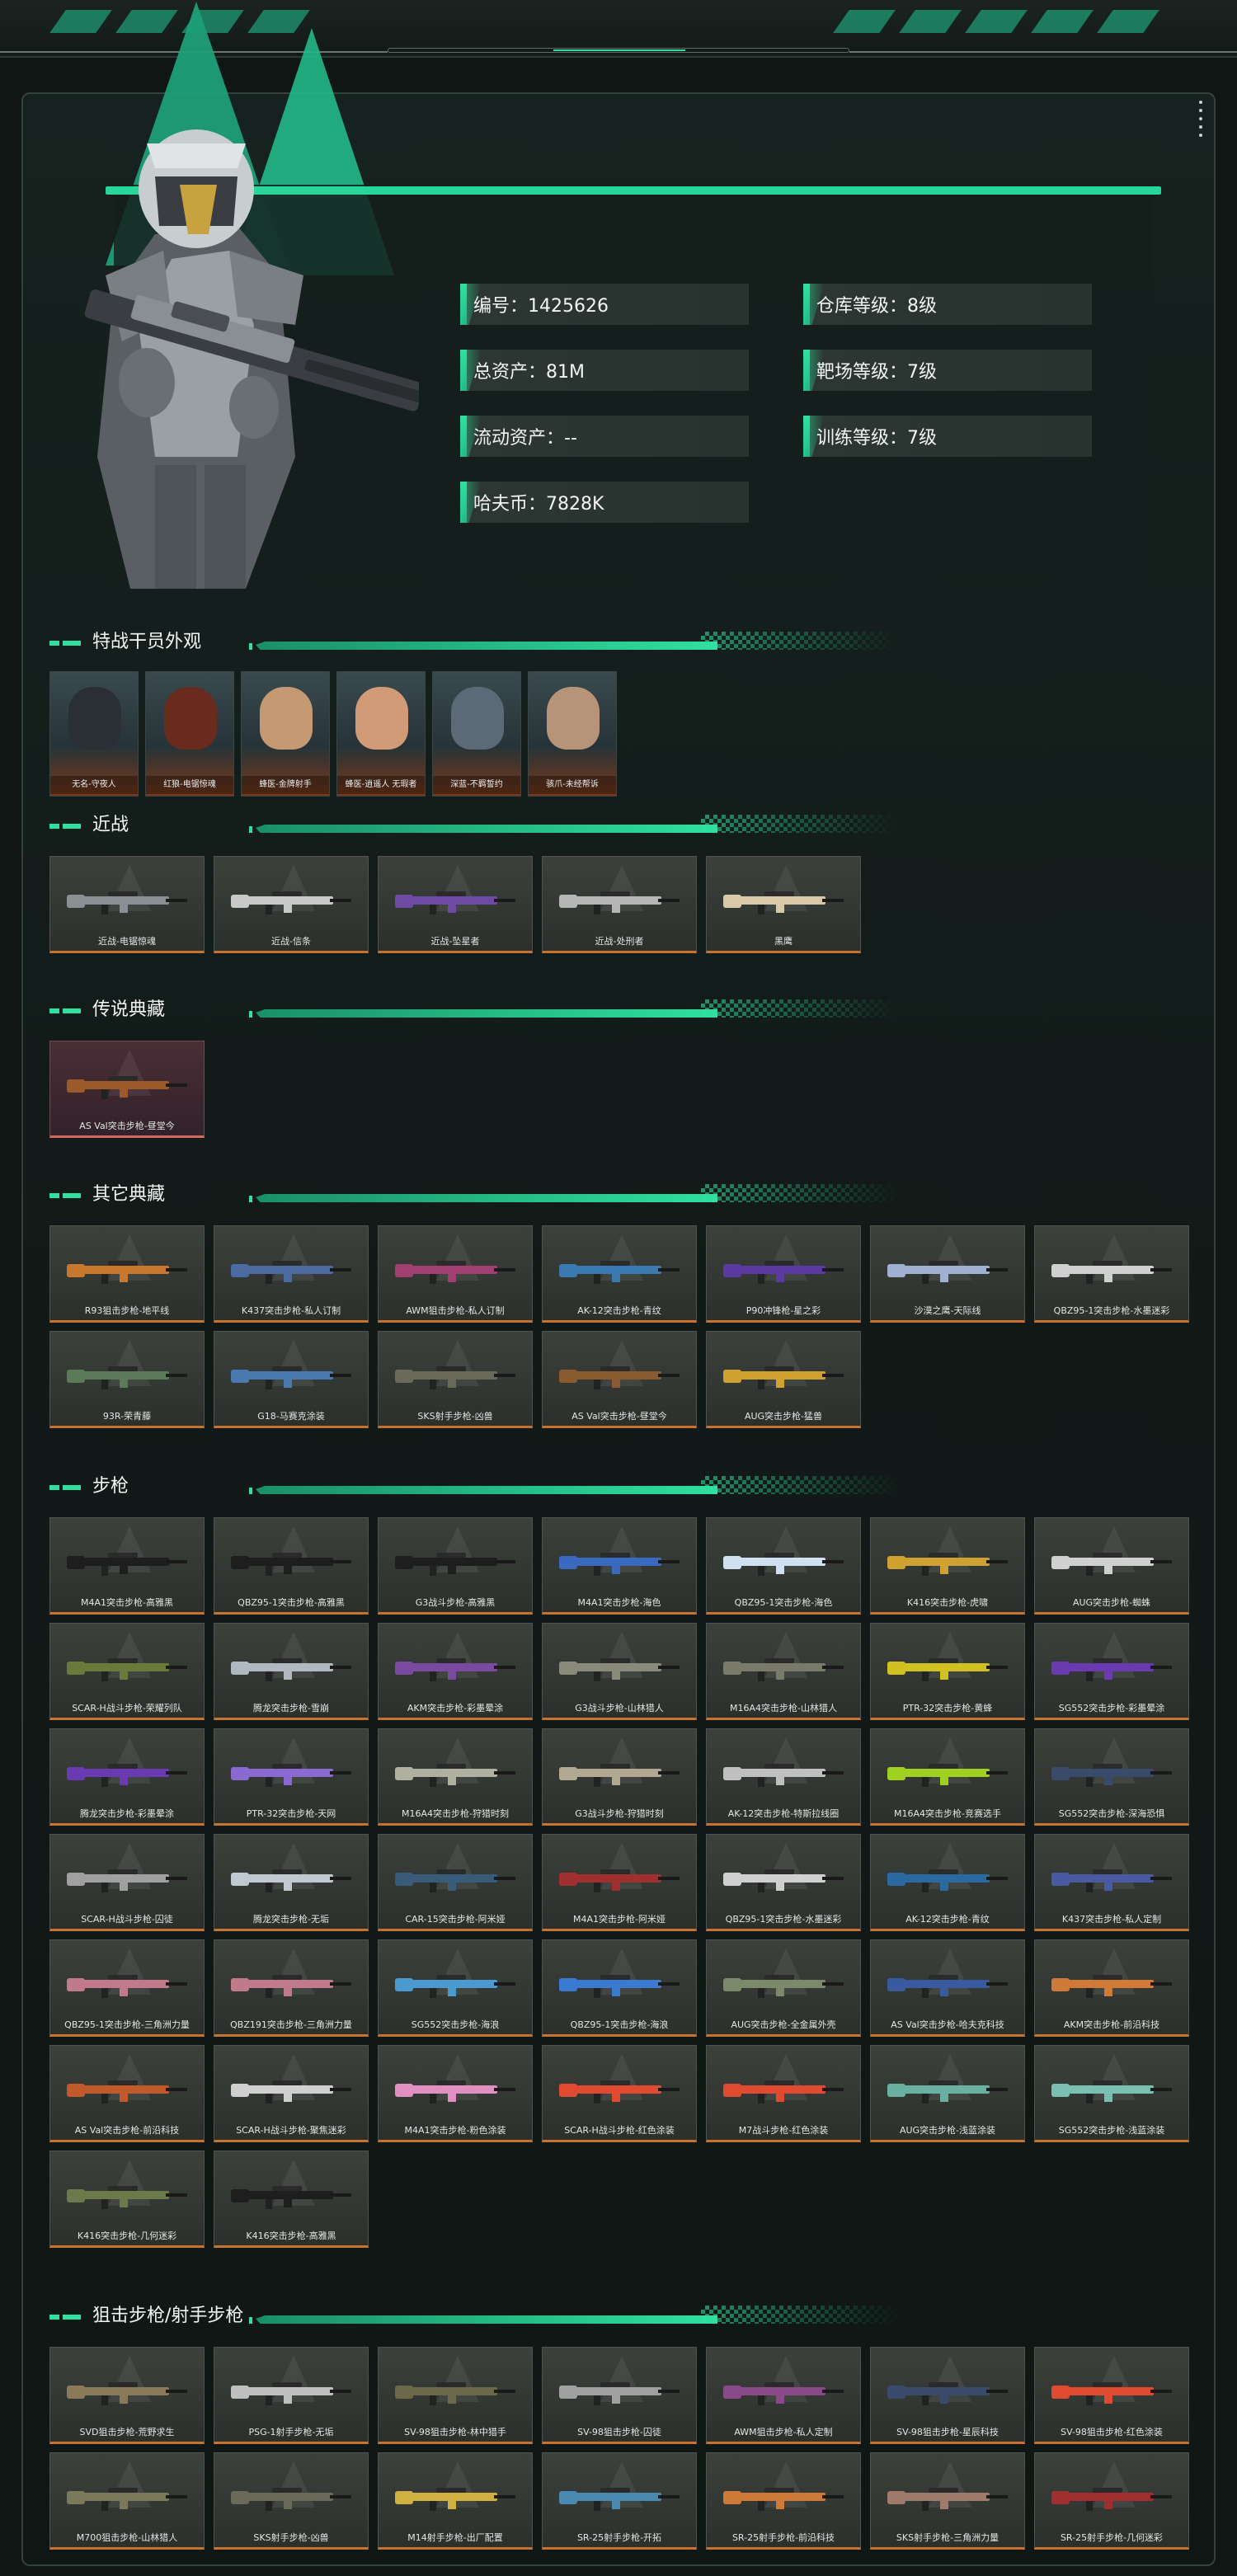 The image size is (1237, 2576). What do you see at coordinates (455, 1274) in the screenshot?
I see `weapon-card: AWM狙击步枪-私人订制` at bounding box center [455, 1274].